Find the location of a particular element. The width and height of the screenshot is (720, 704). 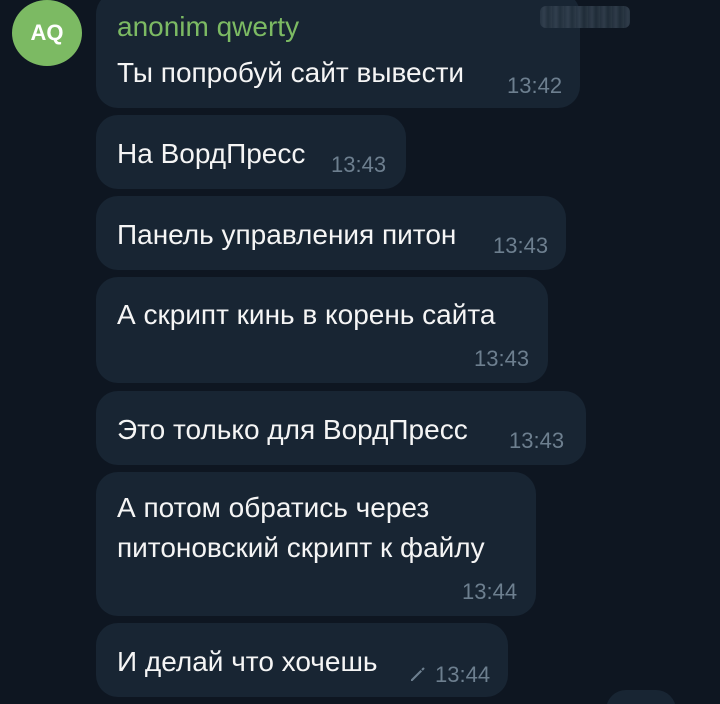

message-text-line: А потом обратись через is located at coordinates (273, 507).